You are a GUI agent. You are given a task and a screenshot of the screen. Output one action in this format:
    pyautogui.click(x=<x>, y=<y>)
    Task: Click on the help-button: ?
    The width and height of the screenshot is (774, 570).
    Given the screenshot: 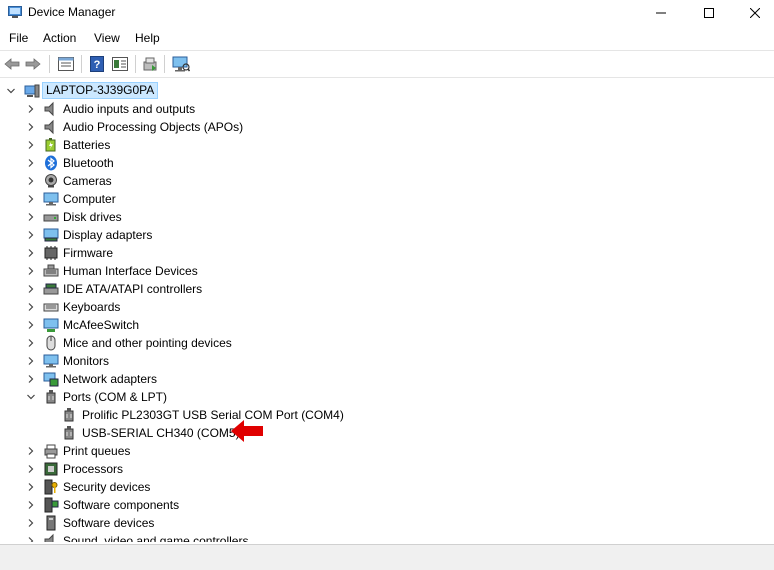 What is the action you would take?
    pyautogui.click(x=97, y=64)
    